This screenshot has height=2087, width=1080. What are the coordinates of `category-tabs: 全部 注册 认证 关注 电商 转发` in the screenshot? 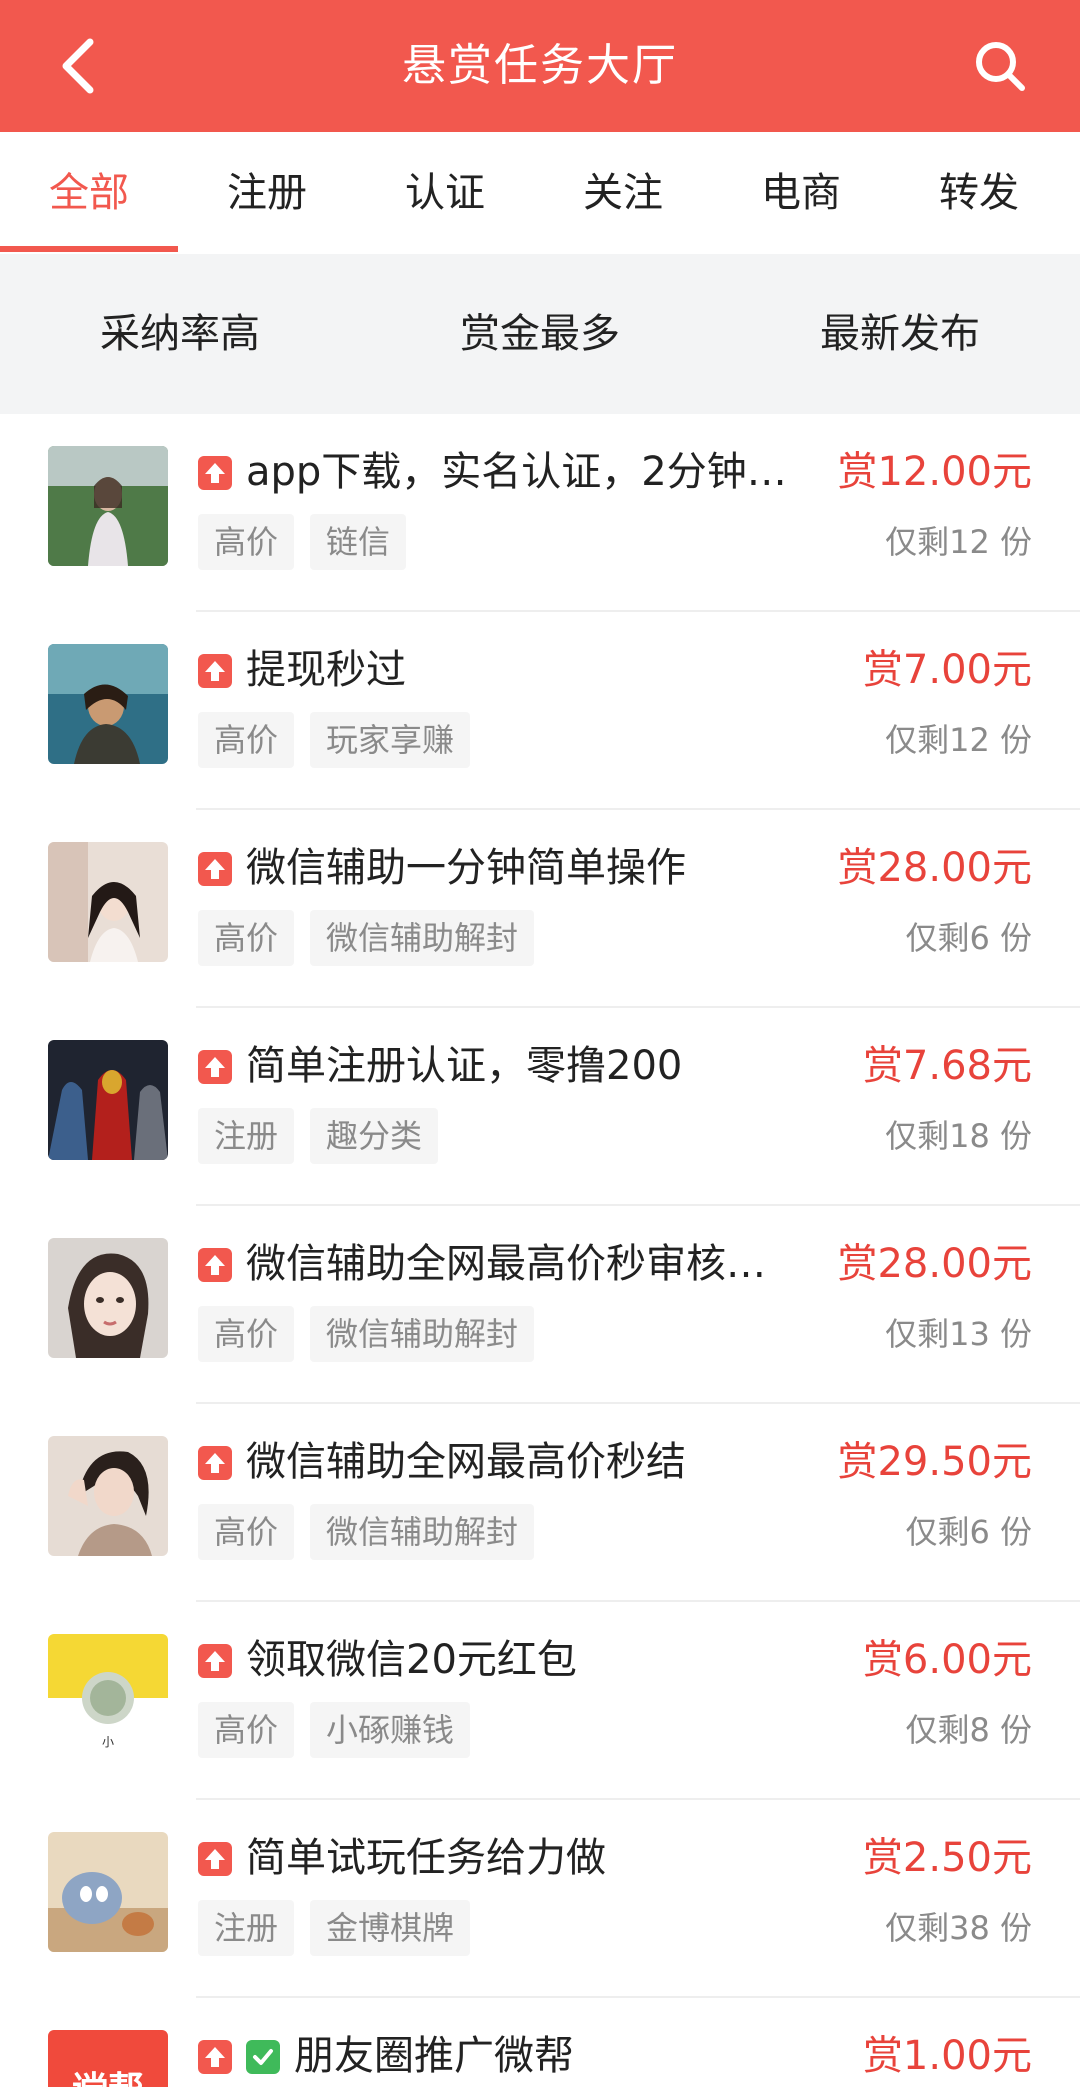 It's located at (540, 193).